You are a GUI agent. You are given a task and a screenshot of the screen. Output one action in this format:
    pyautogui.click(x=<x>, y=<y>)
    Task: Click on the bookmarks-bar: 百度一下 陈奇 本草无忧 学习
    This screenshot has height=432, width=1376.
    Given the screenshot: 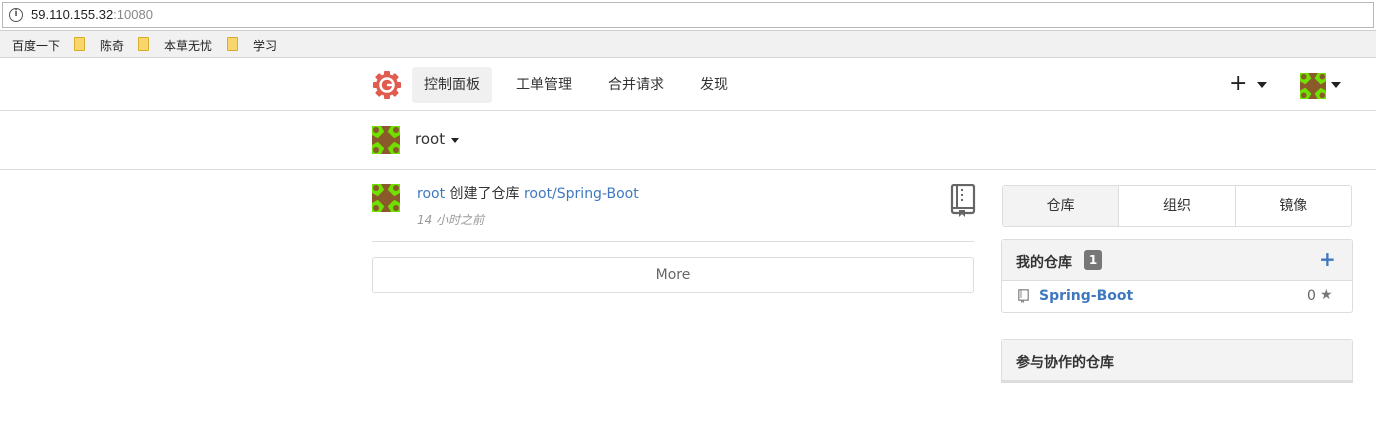 What is the action you would take?
    pyautogui.click(x=688, y=44)
    